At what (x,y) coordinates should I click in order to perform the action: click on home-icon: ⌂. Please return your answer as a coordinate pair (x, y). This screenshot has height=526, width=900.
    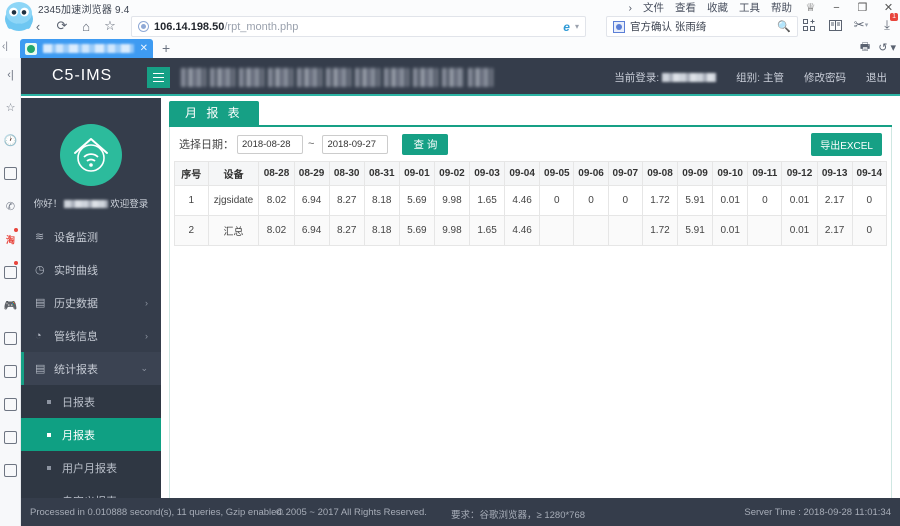
    Looking at the image, I should click on (86, 26).